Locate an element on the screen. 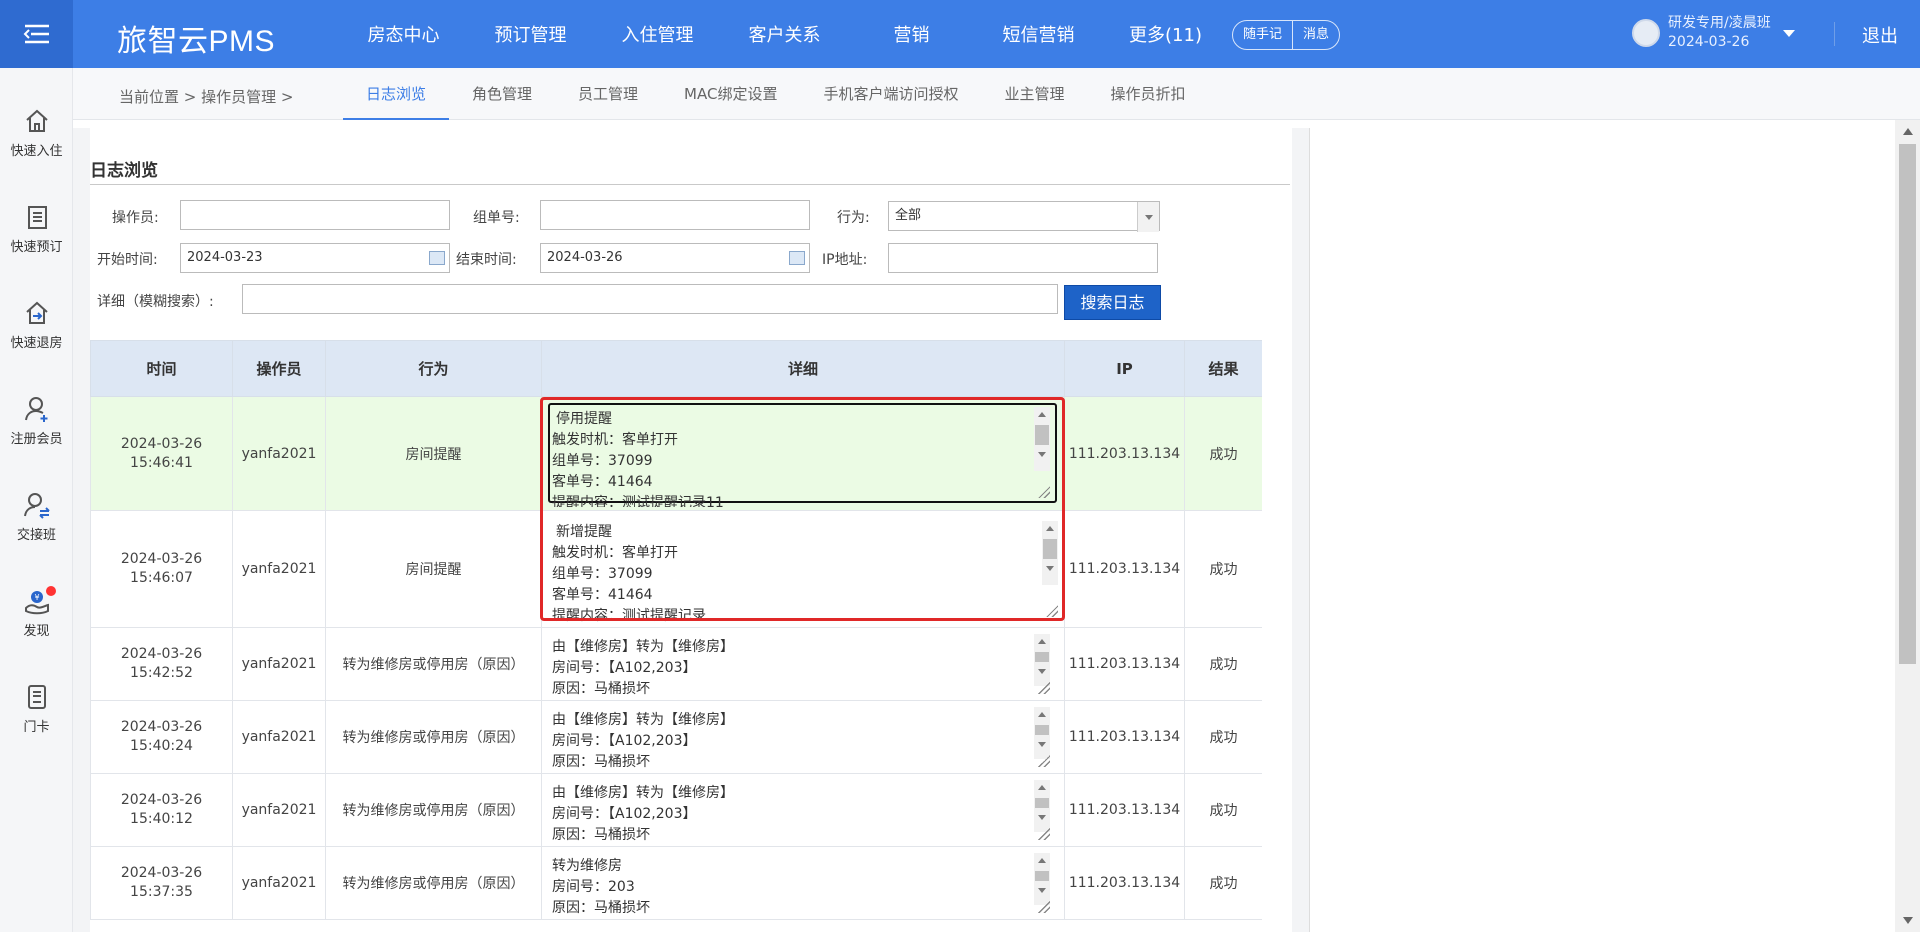 The width and height of the screenshot is (1920, 932). detail-cell: 由【维修房】转为【维修房】 房间号：【A102,203】 原因：马桶损坏 is located at coordinates (803, 810).